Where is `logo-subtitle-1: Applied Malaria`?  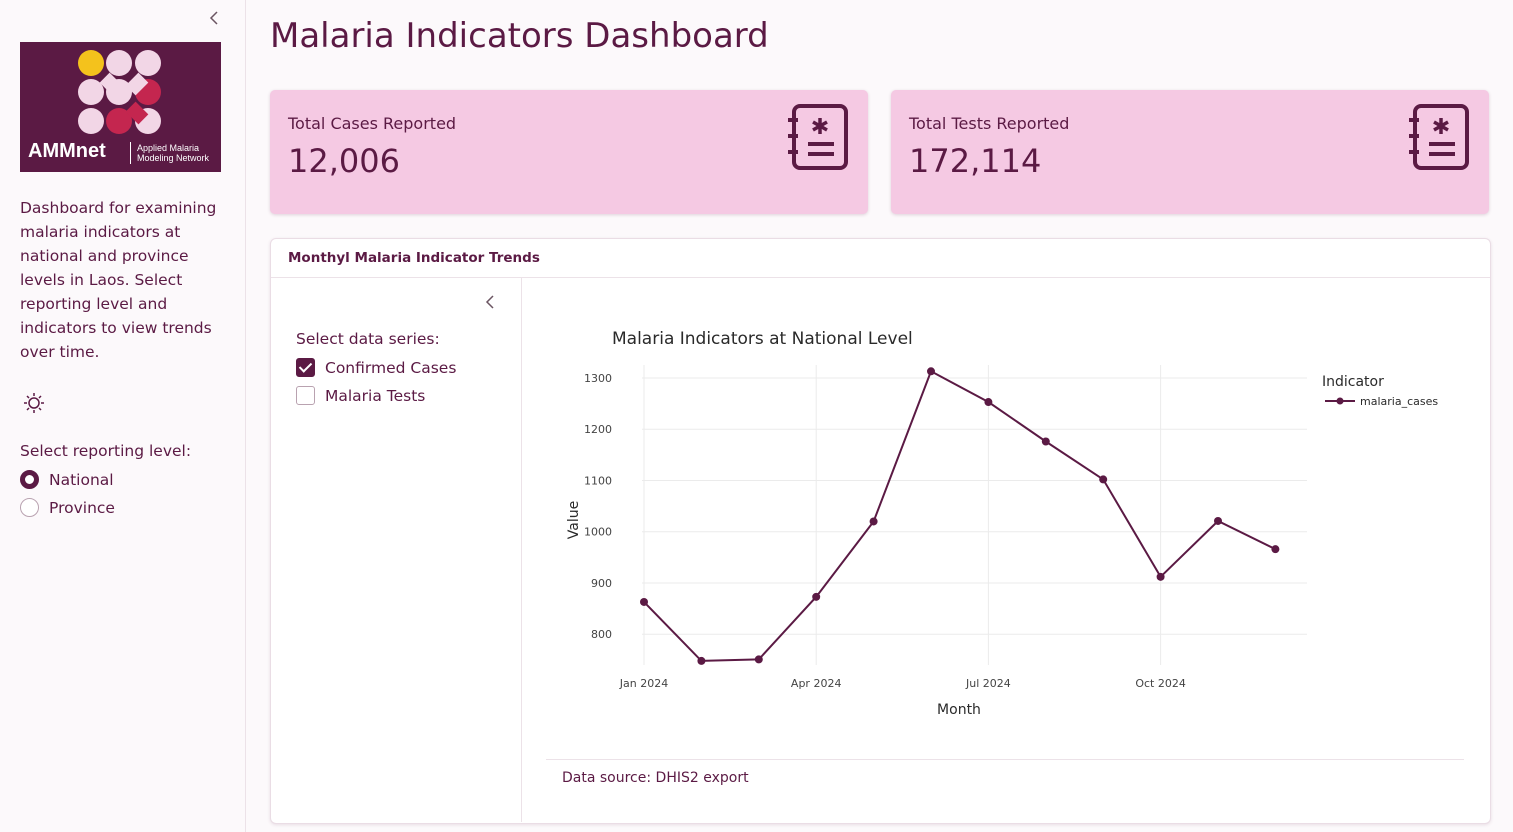 logo-subtitle-1: Applied Malaria is located at coordinates (168, 148).